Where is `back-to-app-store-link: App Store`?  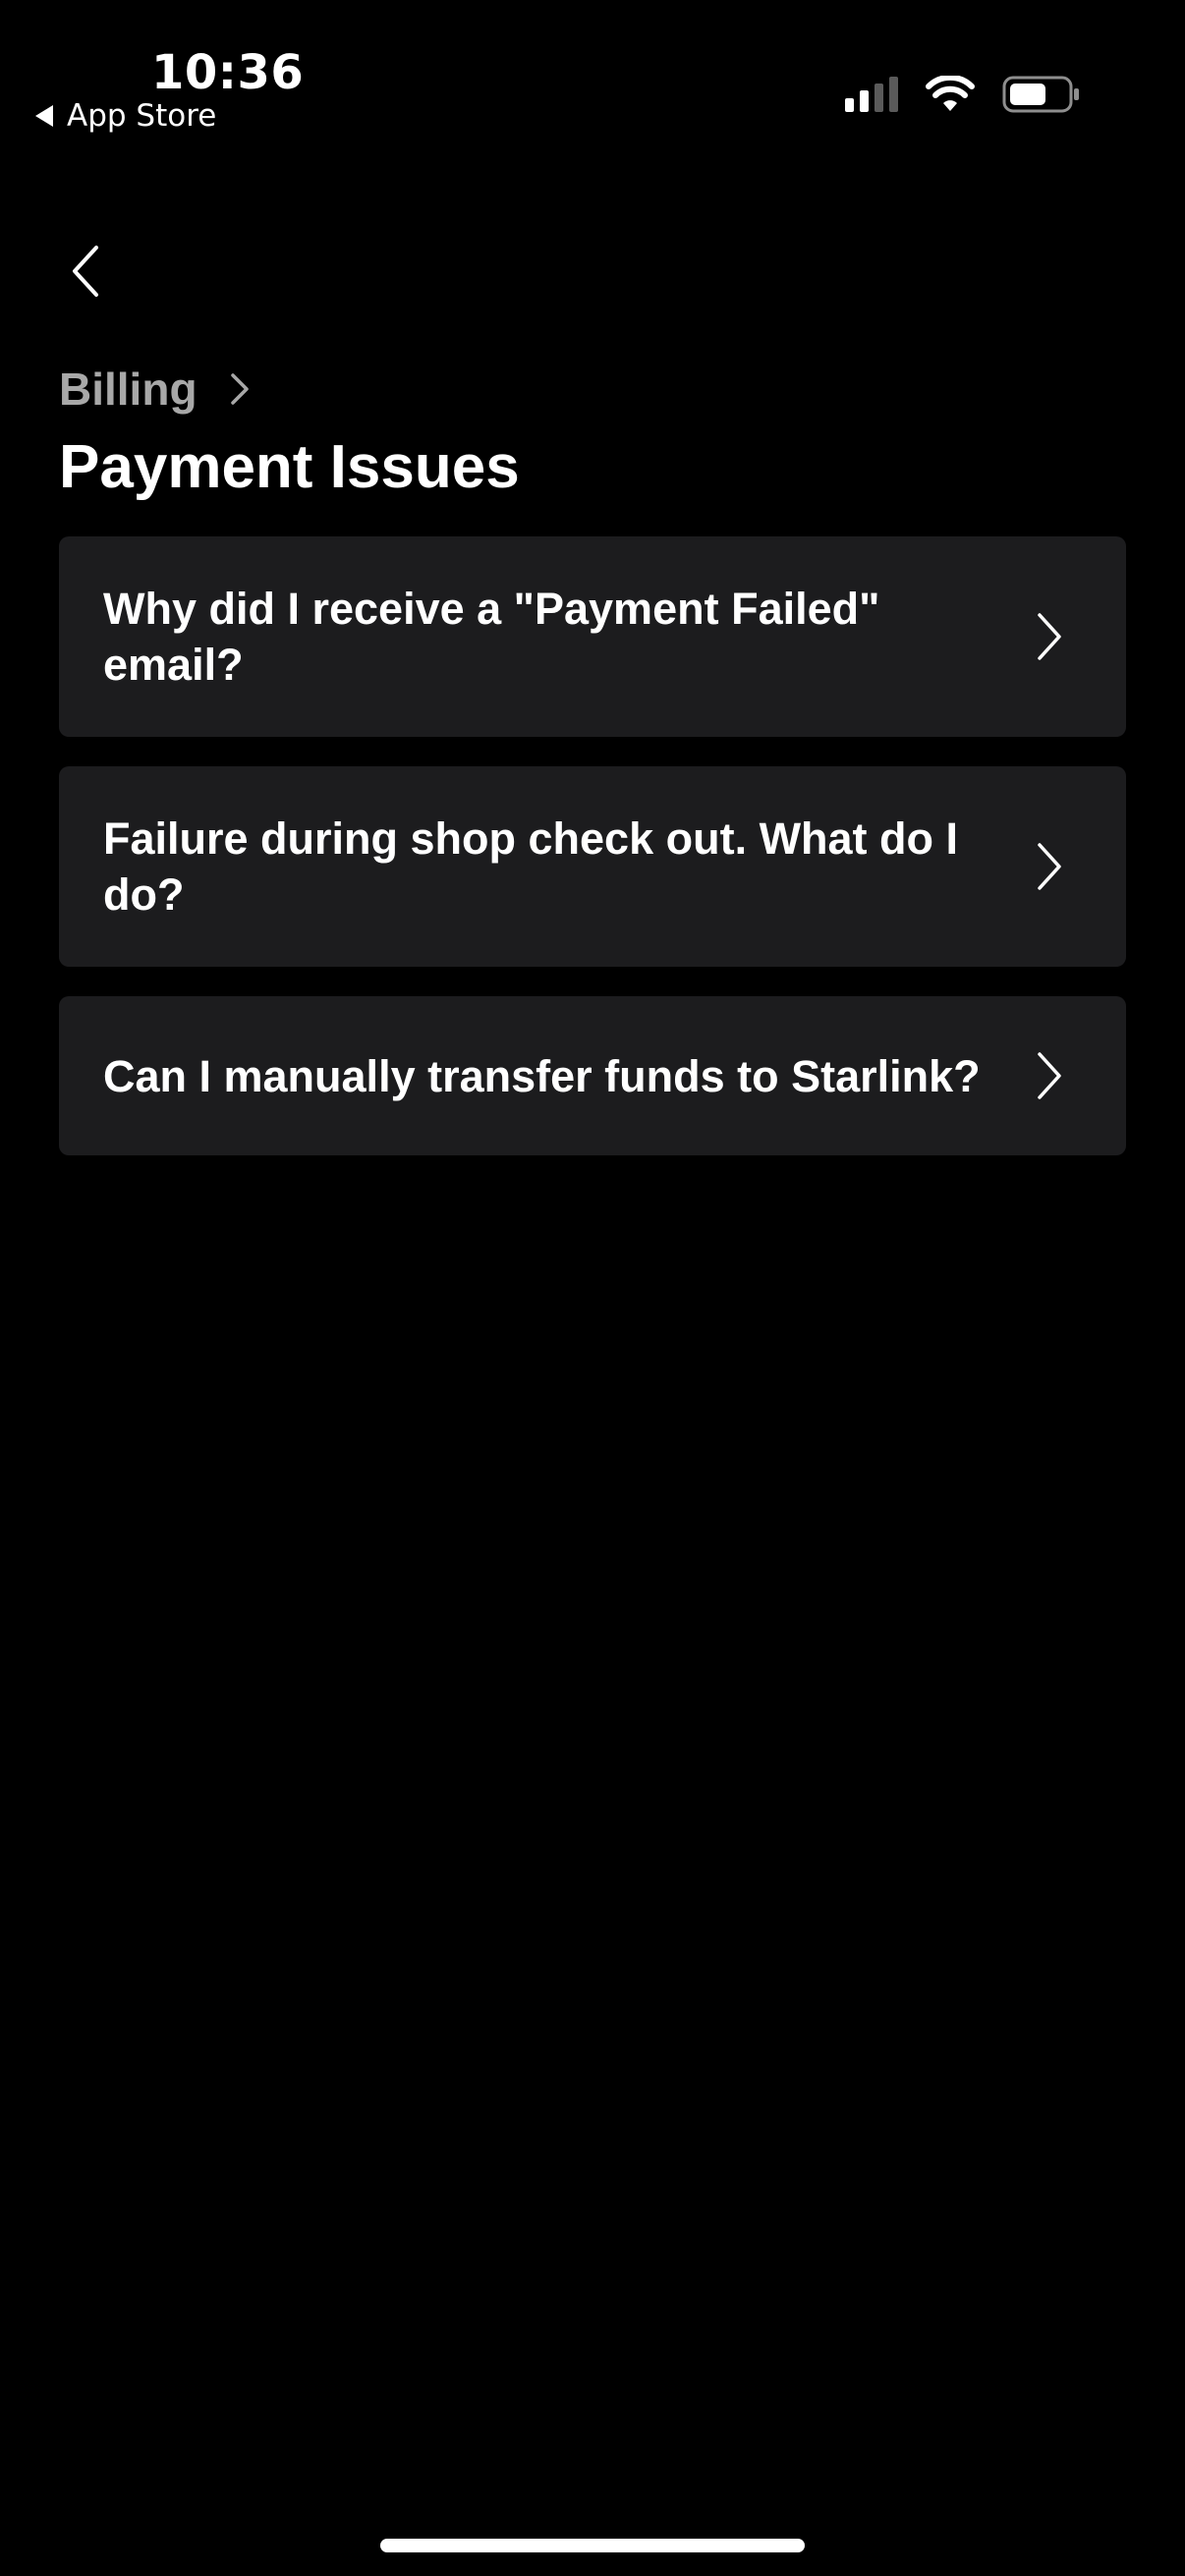 back-to-app-store-link: App Store is located at coordinates (126, 116).